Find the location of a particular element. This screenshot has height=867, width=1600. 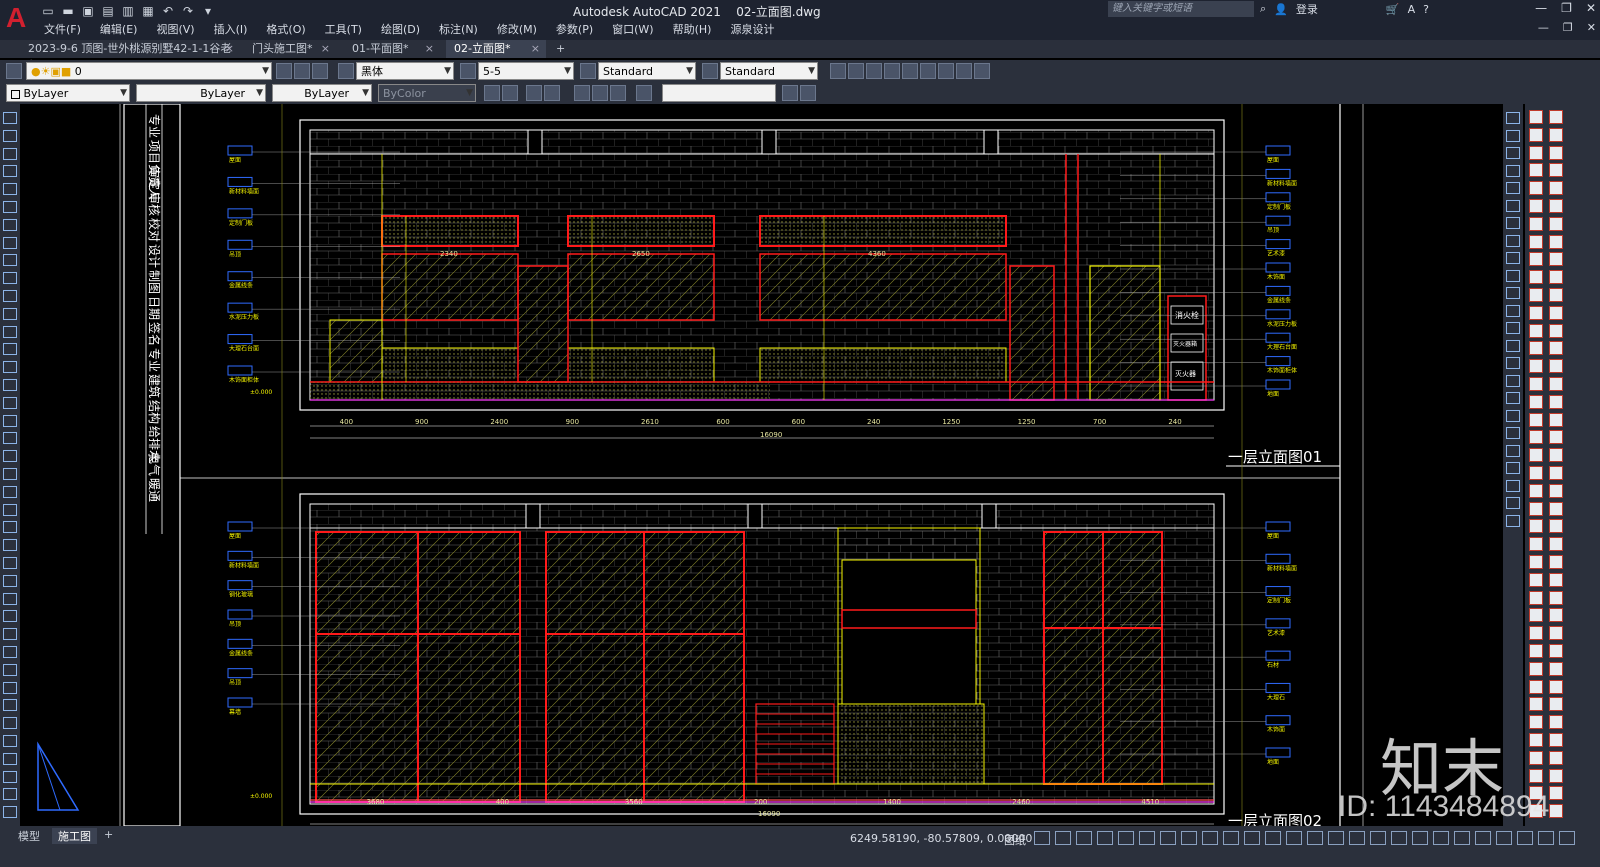

layout-tab: 施工图 is located at coordinates (74, 836).